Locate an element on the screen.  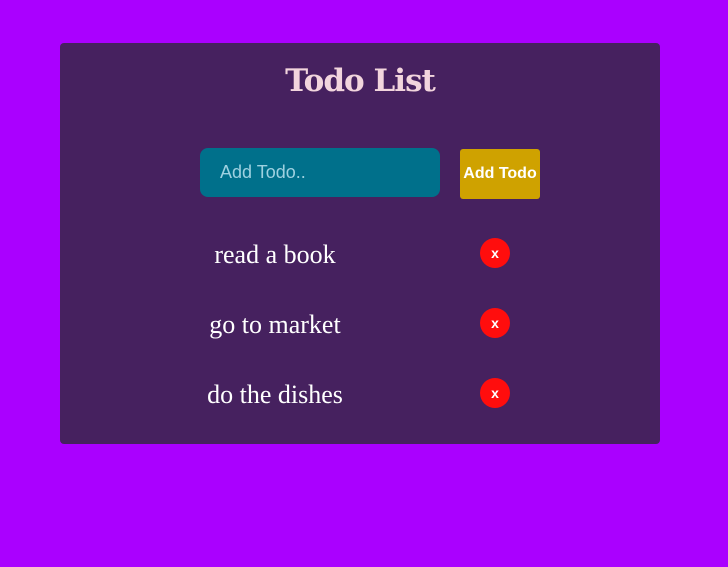
todo-input is located at coordinates (320, 172).